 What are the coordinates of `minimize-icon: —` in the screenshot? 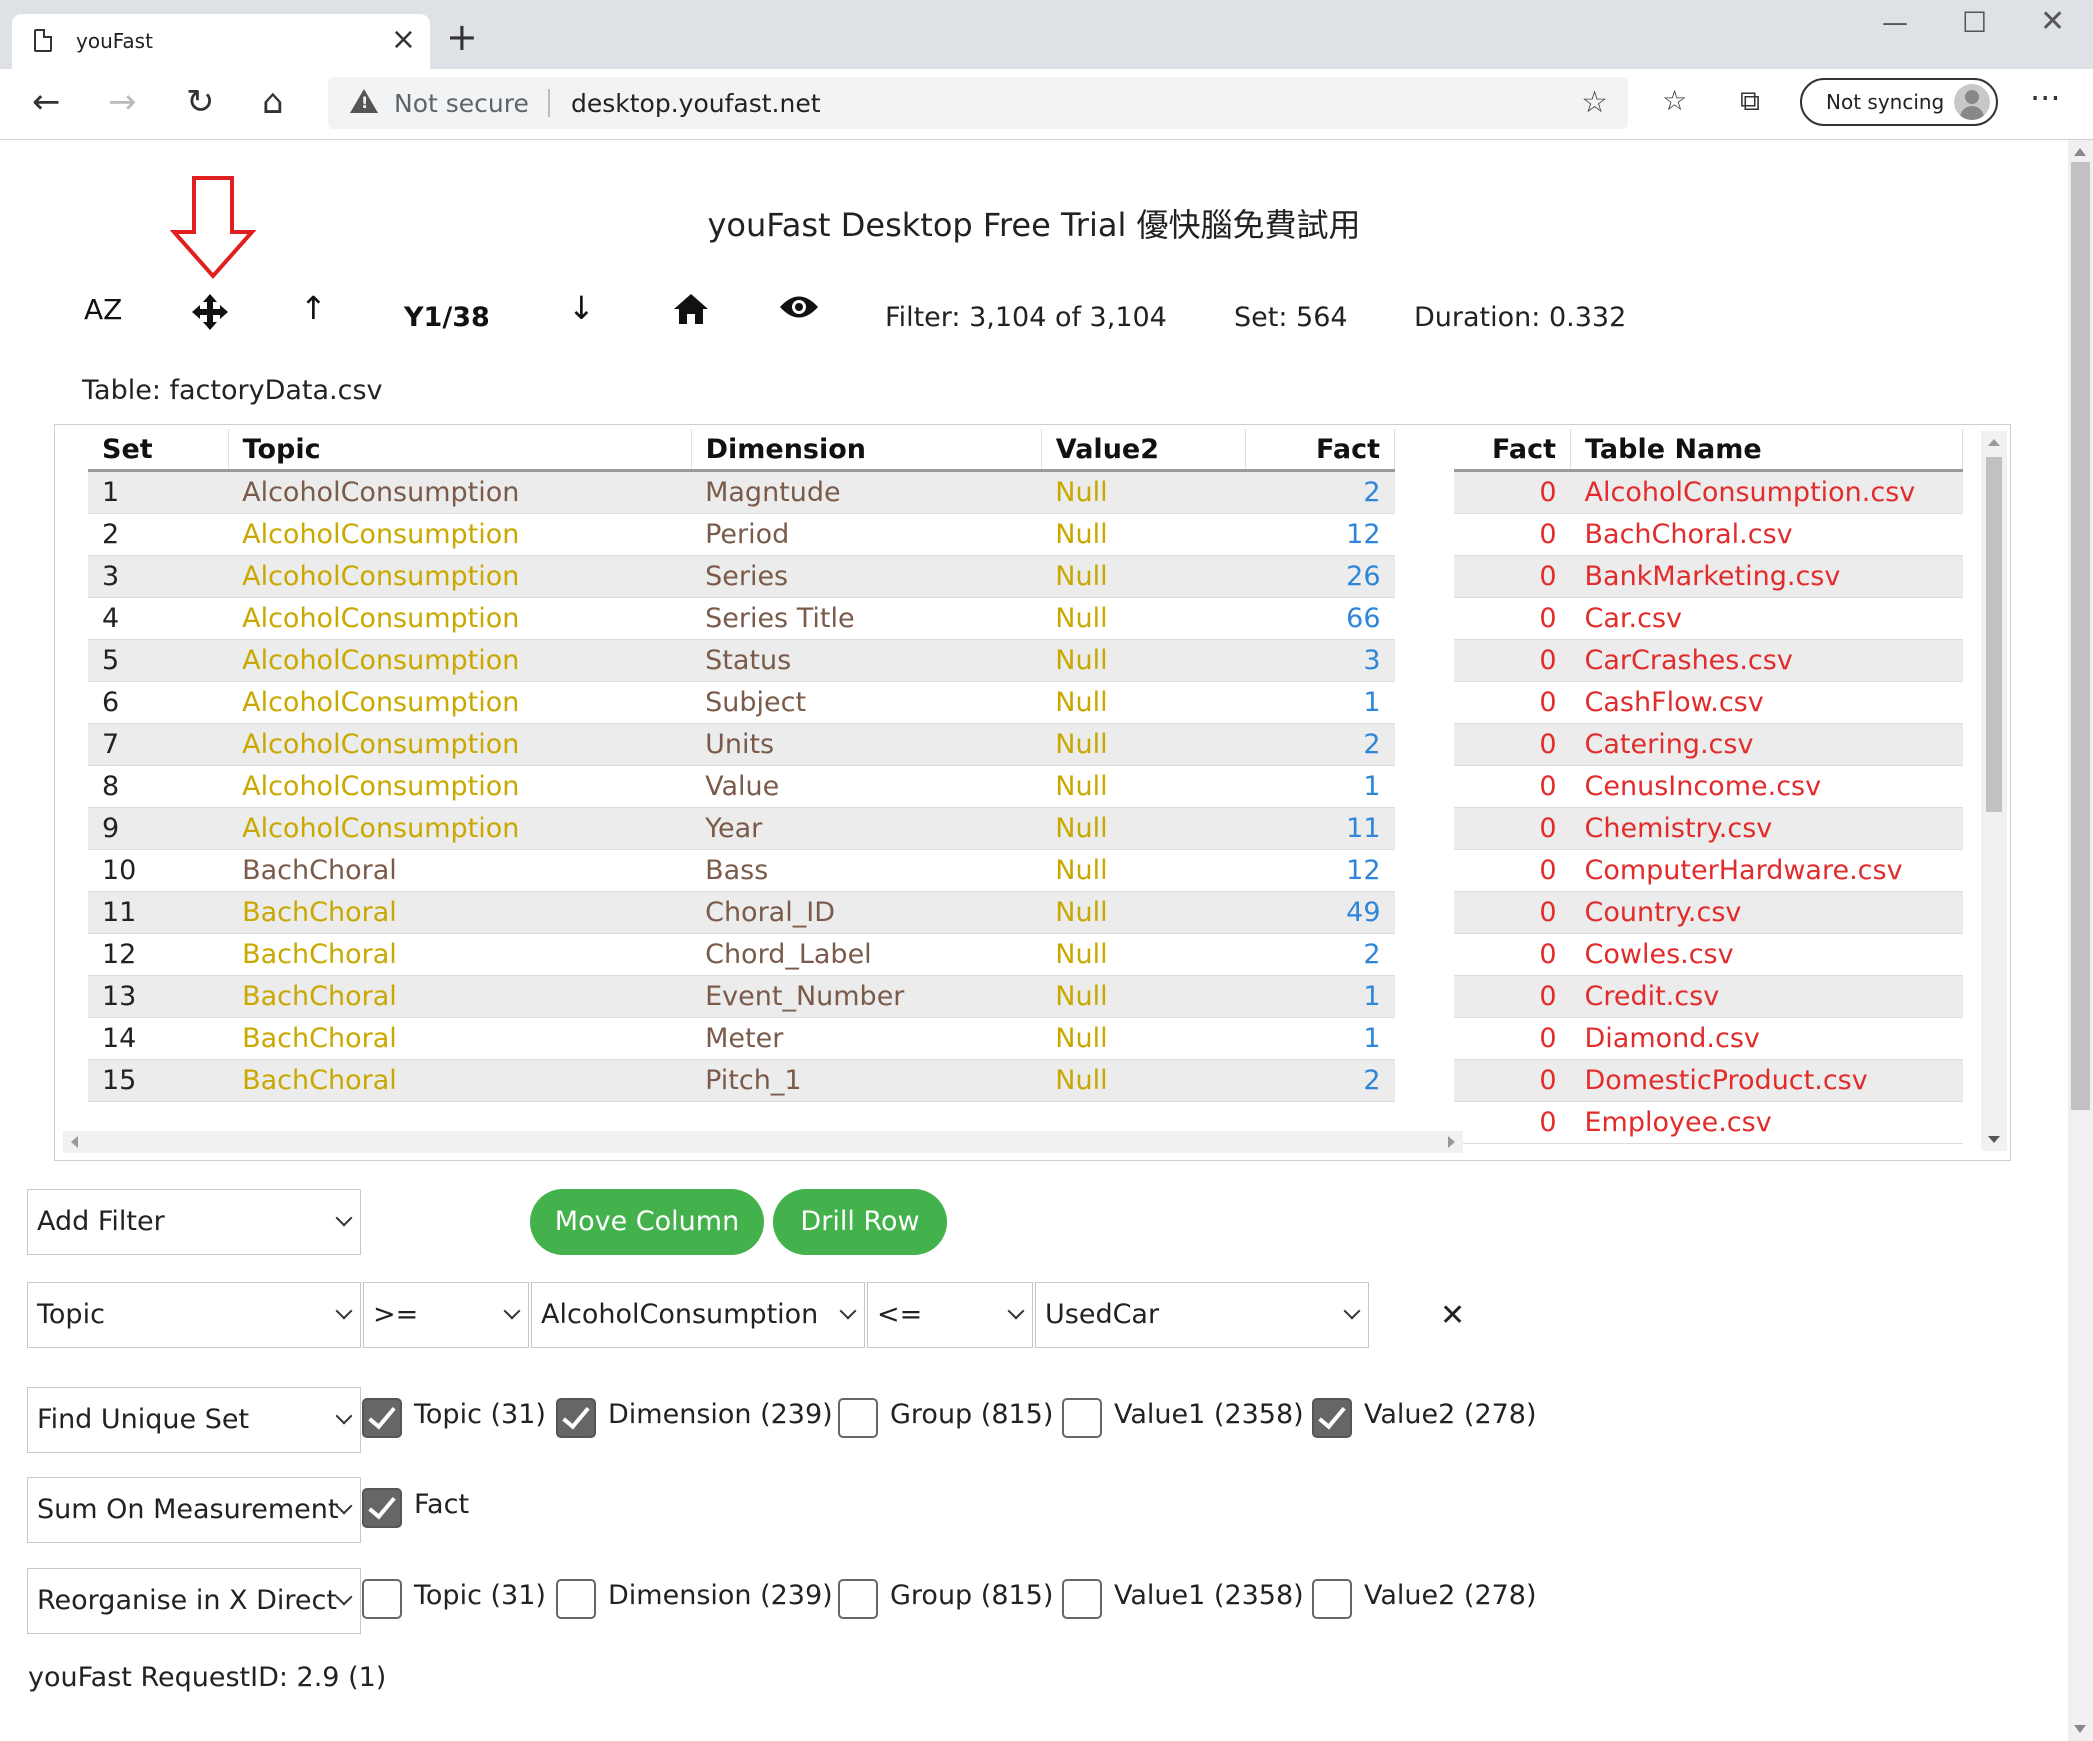 It's located at (1895, 23).